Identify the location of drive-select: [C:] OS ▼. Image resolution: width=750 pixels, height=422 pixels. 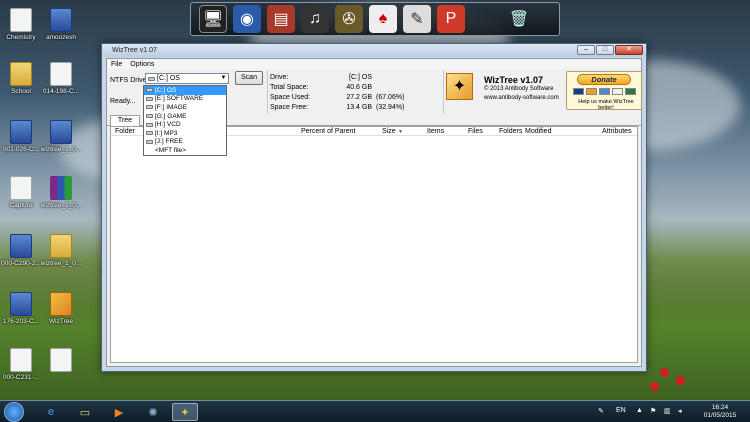
(187, 78).